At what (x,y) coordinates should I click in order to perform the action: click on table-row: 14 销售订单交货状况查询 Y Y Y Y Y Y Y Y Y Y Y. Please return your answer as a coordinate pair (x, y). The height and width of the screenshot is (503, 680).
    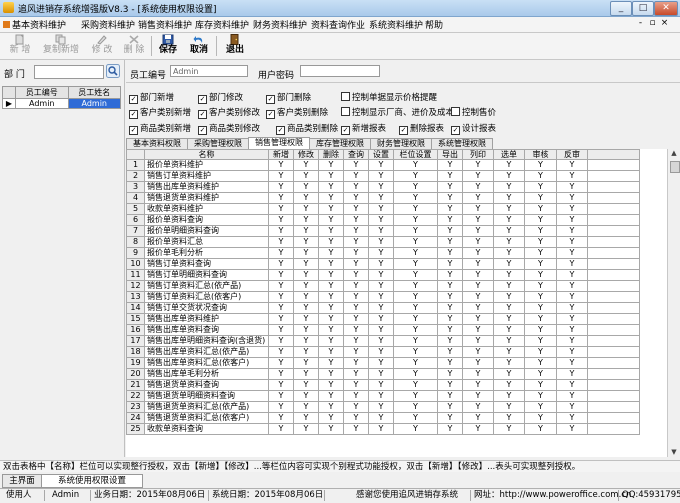
    Looking at the image, I should click on (383, 308).